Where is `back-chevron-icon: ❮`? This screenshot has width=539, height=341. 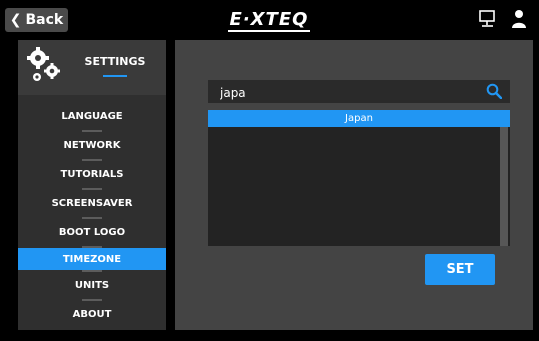
back-chevron-icon: ❮ is located at coordinates (15, 20).